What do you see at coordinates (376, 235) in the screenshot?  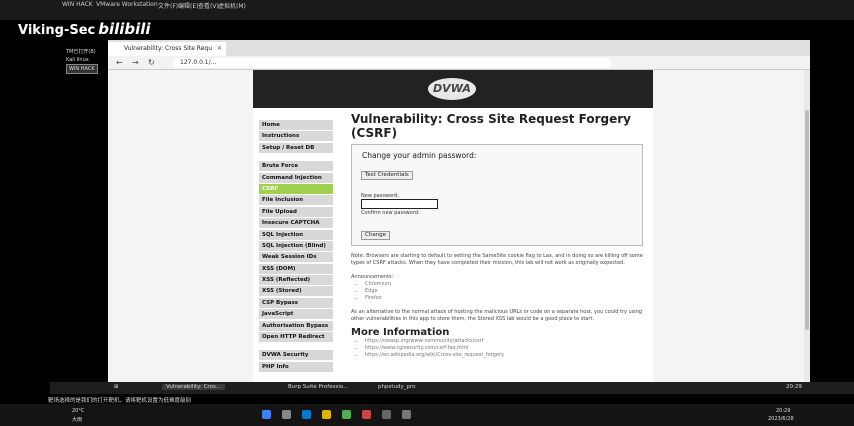 I see `change-button: Change` at bounding box center [376, 235].